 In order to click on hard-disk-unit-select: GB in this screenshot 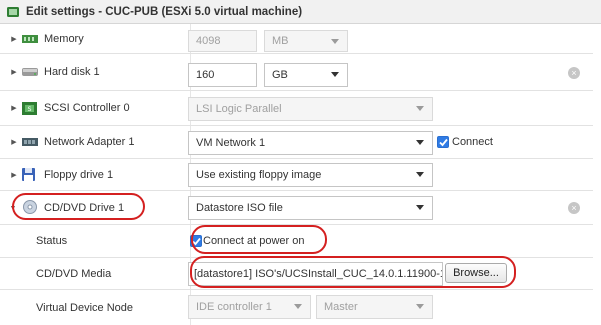, I will do `click(306, 75)`.